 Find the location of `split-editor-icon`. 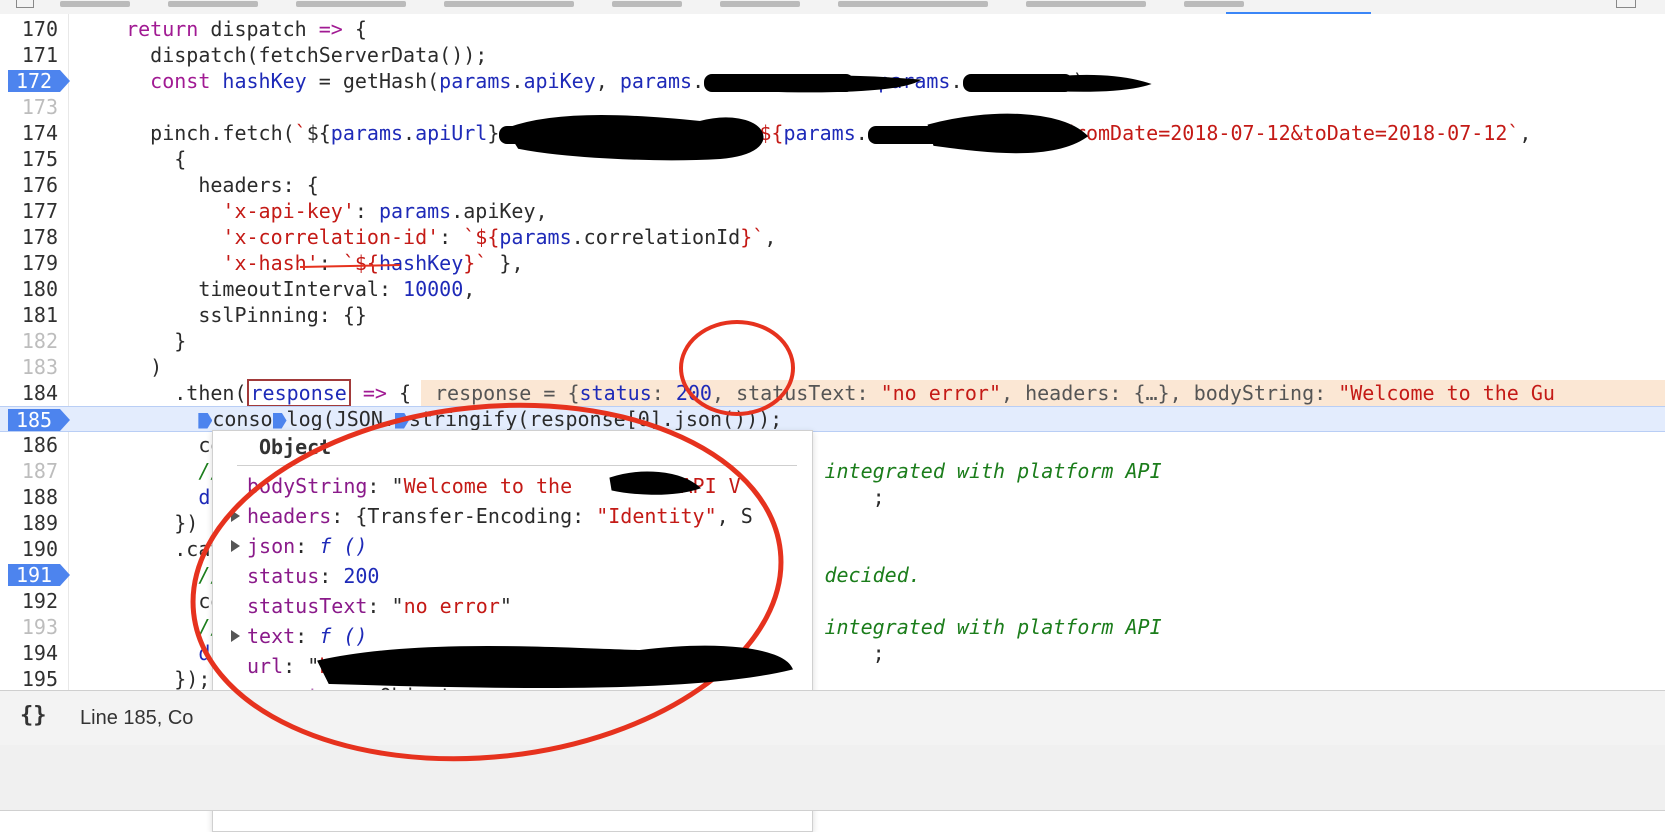

split-editor-icon is located at coordinates (1626, 4).